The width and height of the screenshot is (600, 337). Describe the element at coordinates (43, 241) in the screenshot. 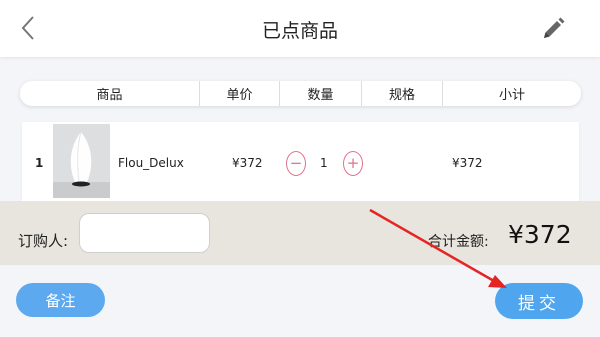

I see `buyer-label: 订购人:` at that location.